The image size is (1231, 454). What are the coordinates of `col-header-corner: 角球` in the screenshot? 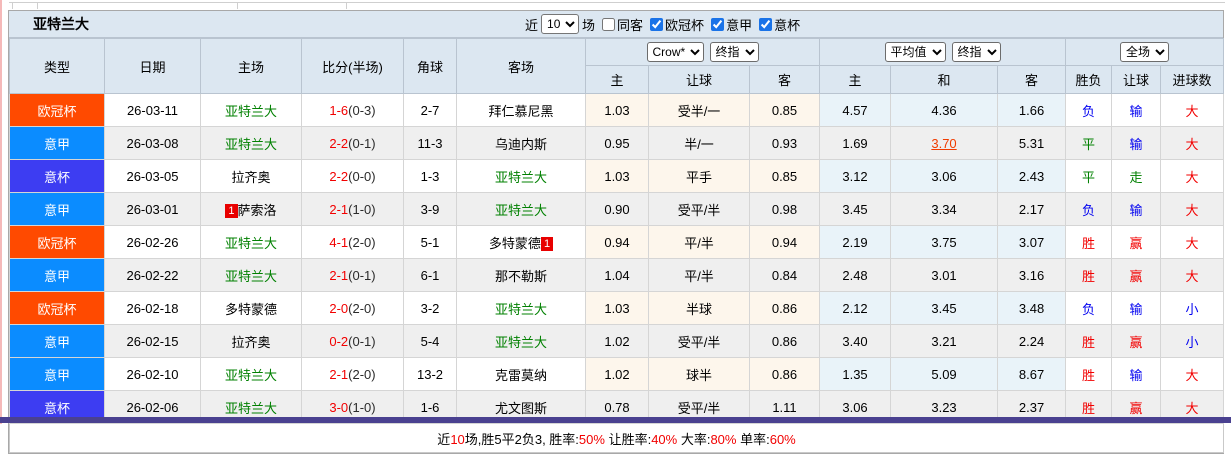 It's located at (430, 66).